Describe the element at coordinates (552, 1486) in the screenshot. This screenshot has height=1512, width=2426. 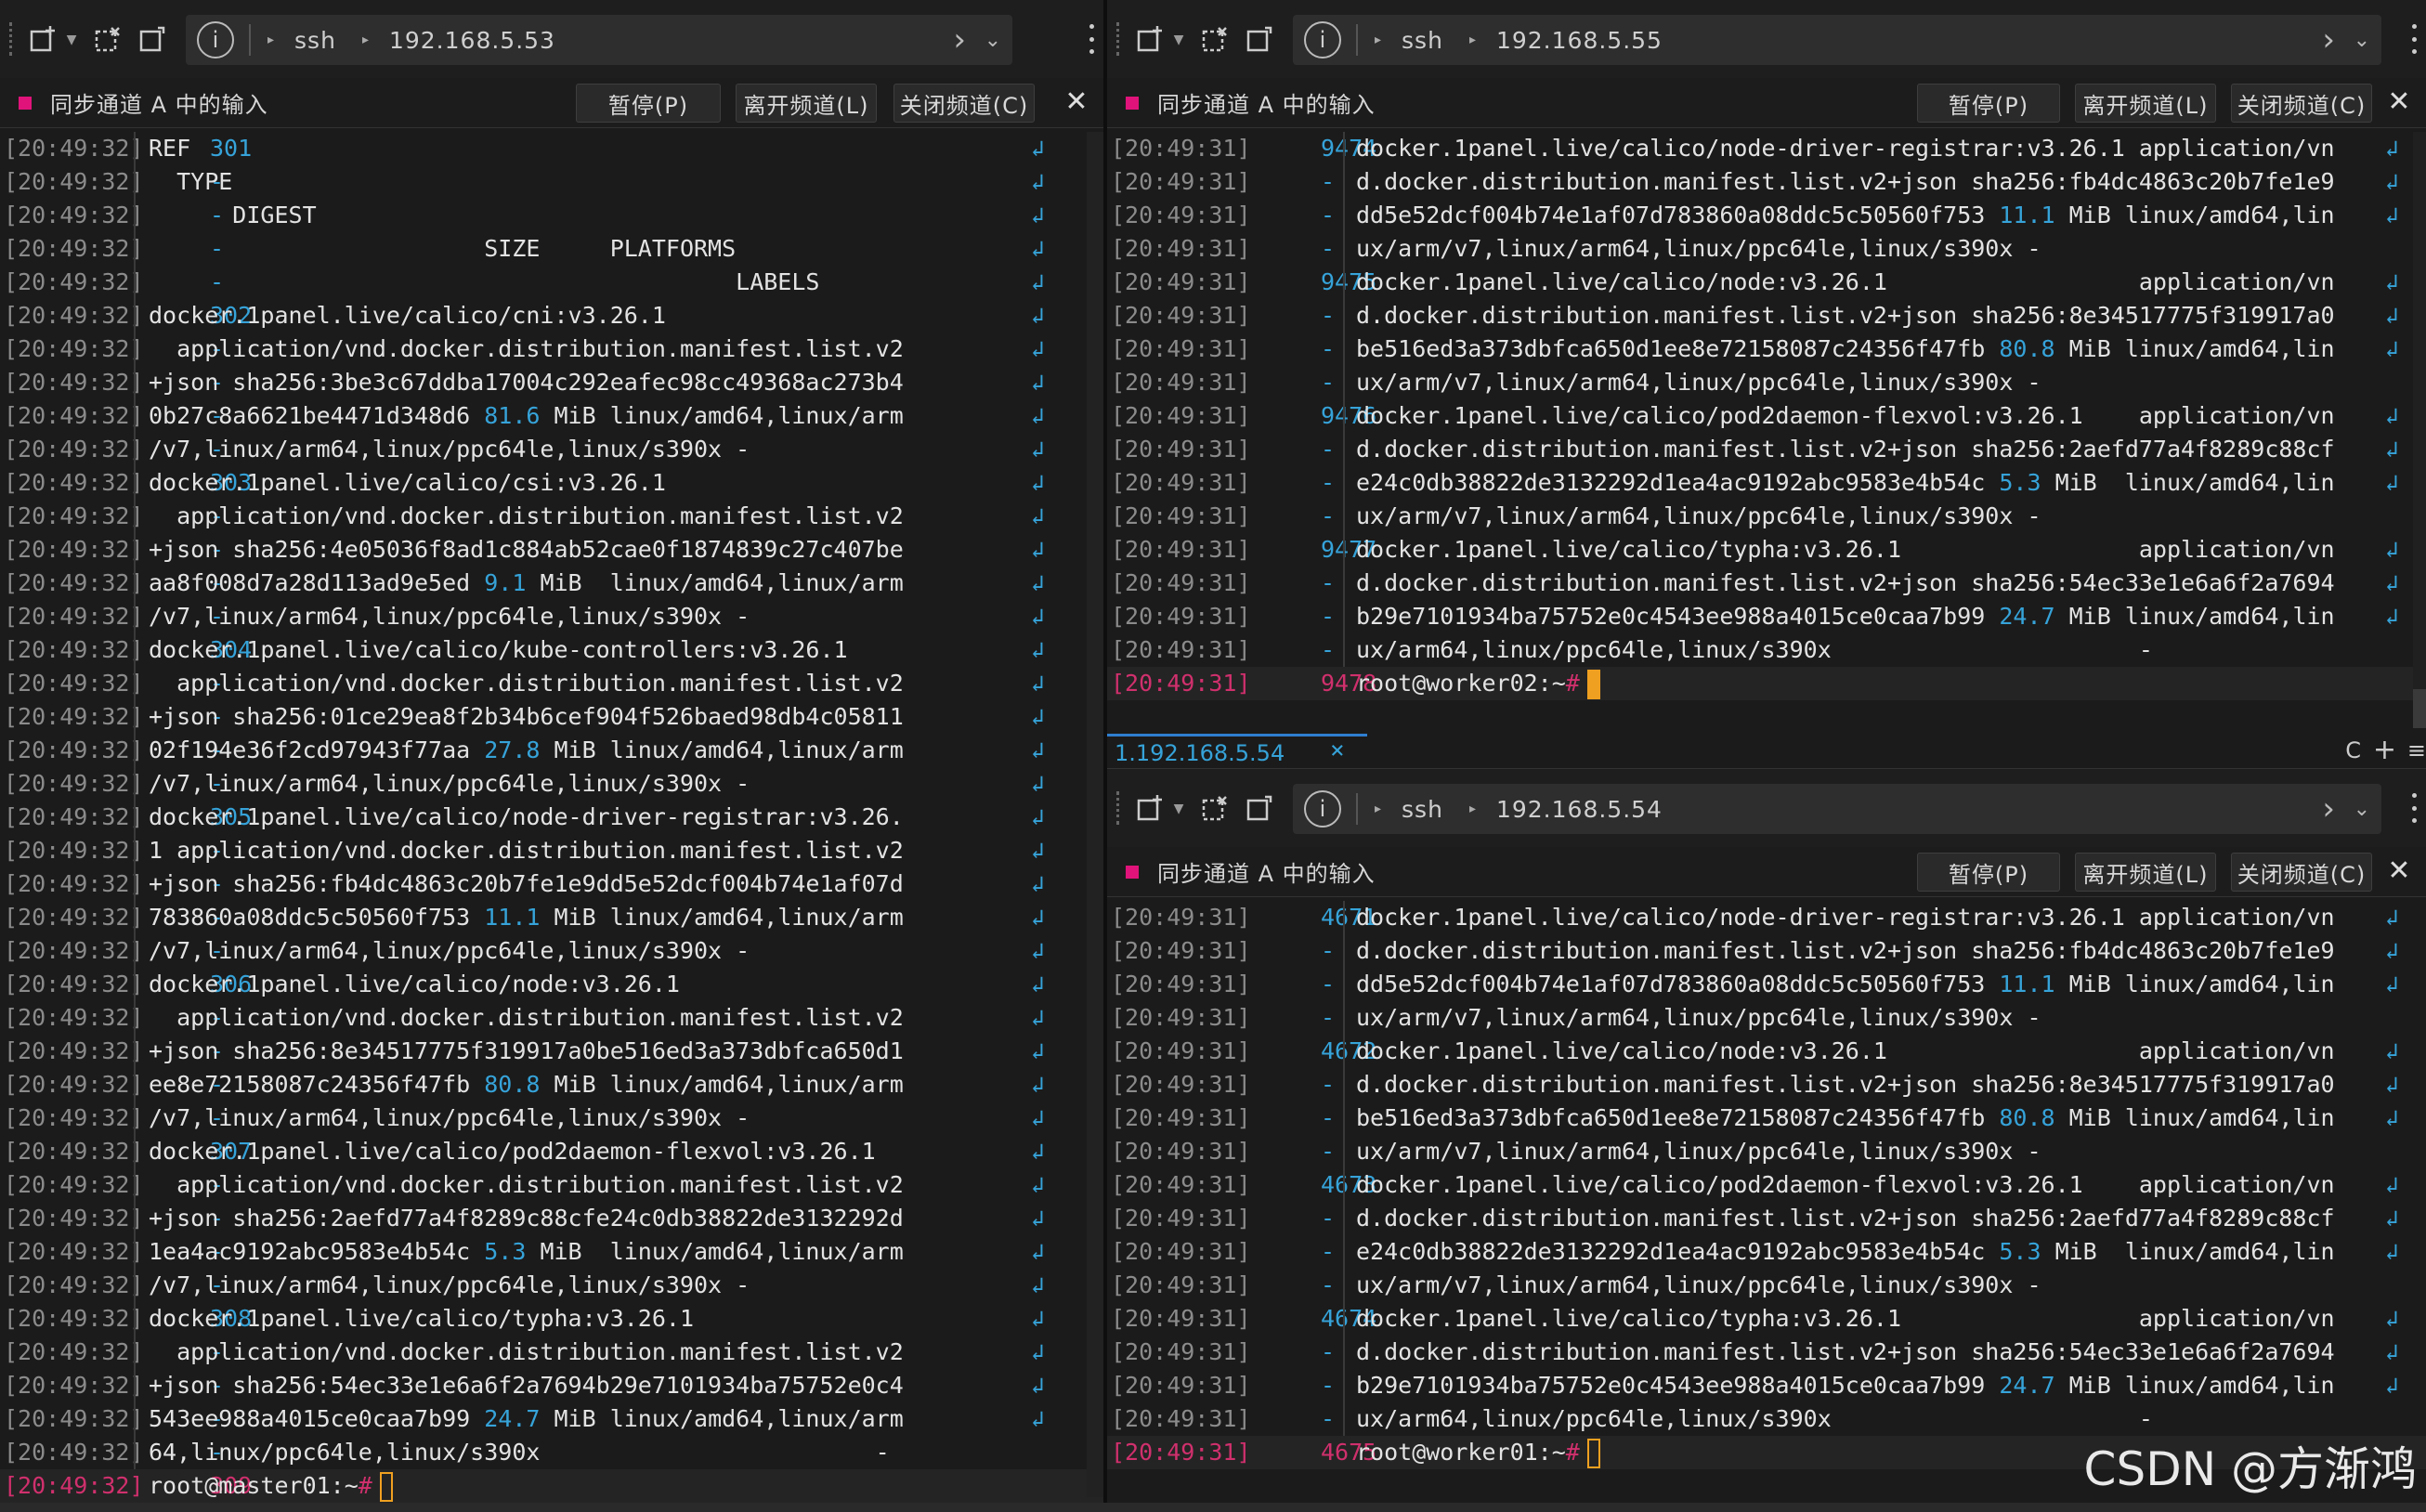
I see `prompt-line: [20:49:32] 309 root@master01:~#` at that location.